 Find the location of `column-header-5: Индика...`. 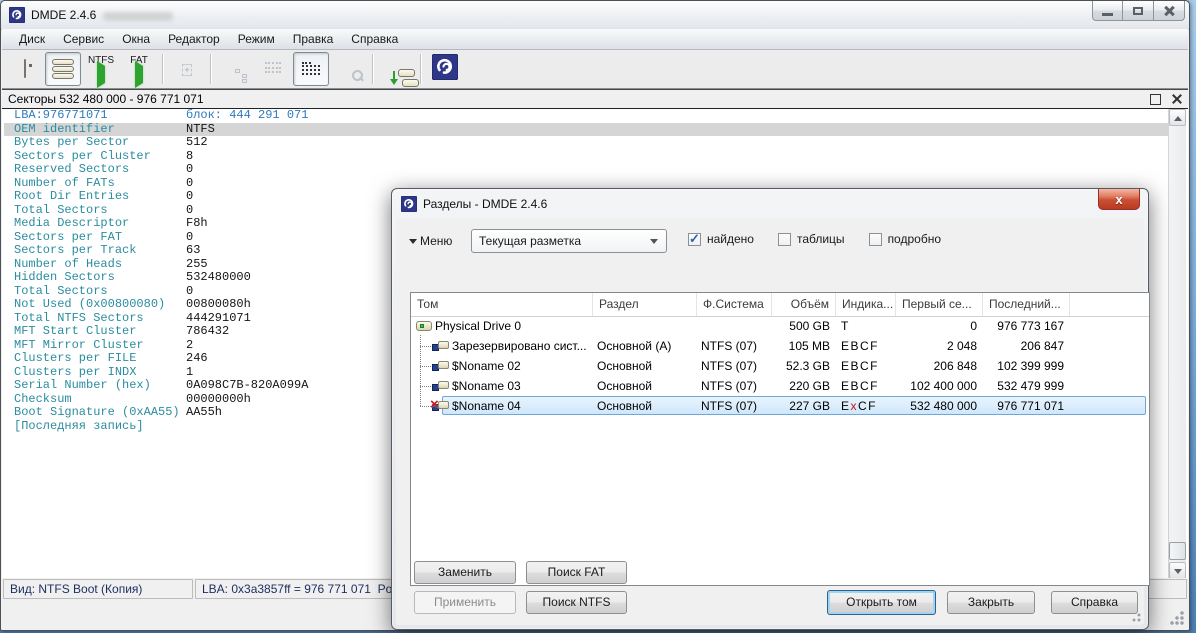

column-header-5: Индика... is located at coordinates (866, 304).